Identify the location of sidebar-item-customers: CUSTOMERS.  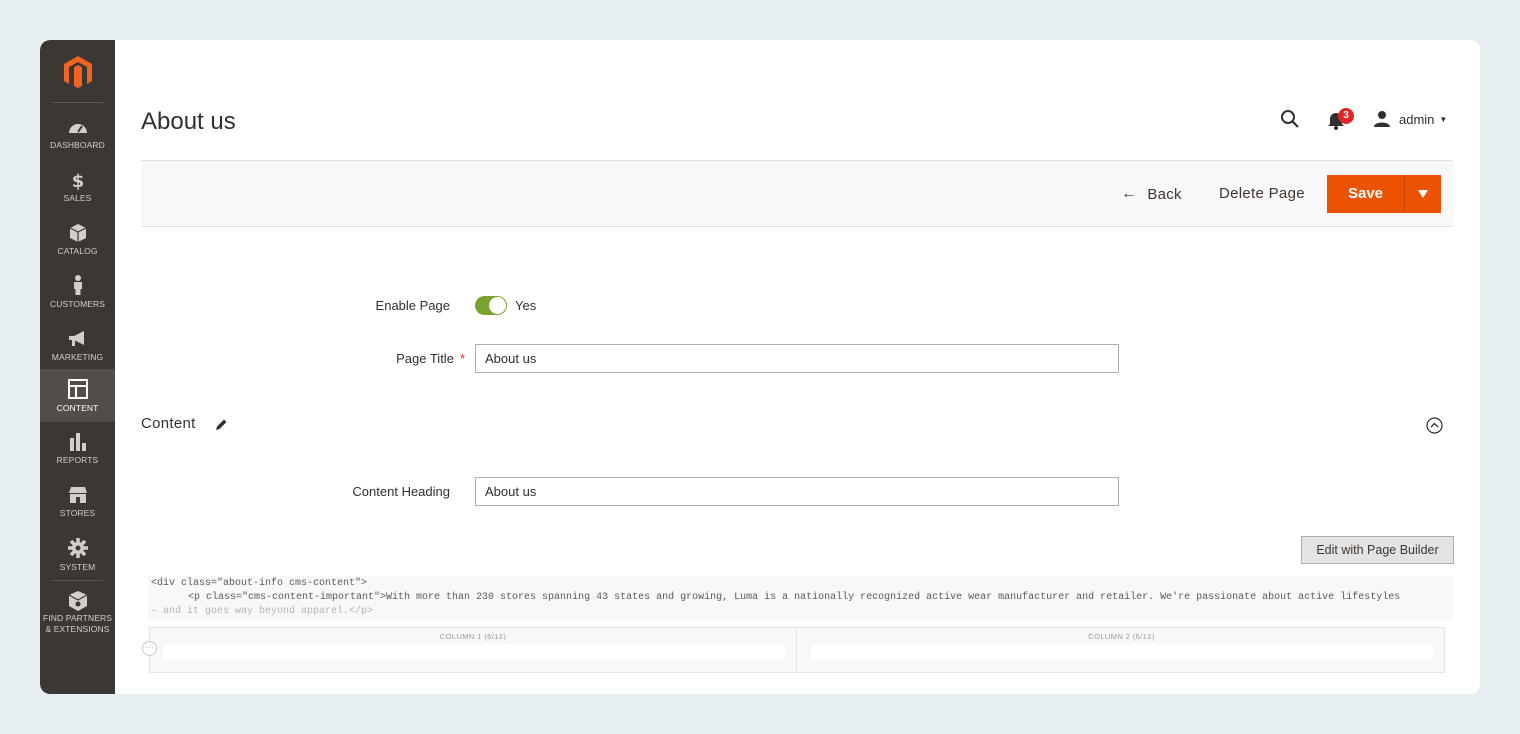
(77, 293).